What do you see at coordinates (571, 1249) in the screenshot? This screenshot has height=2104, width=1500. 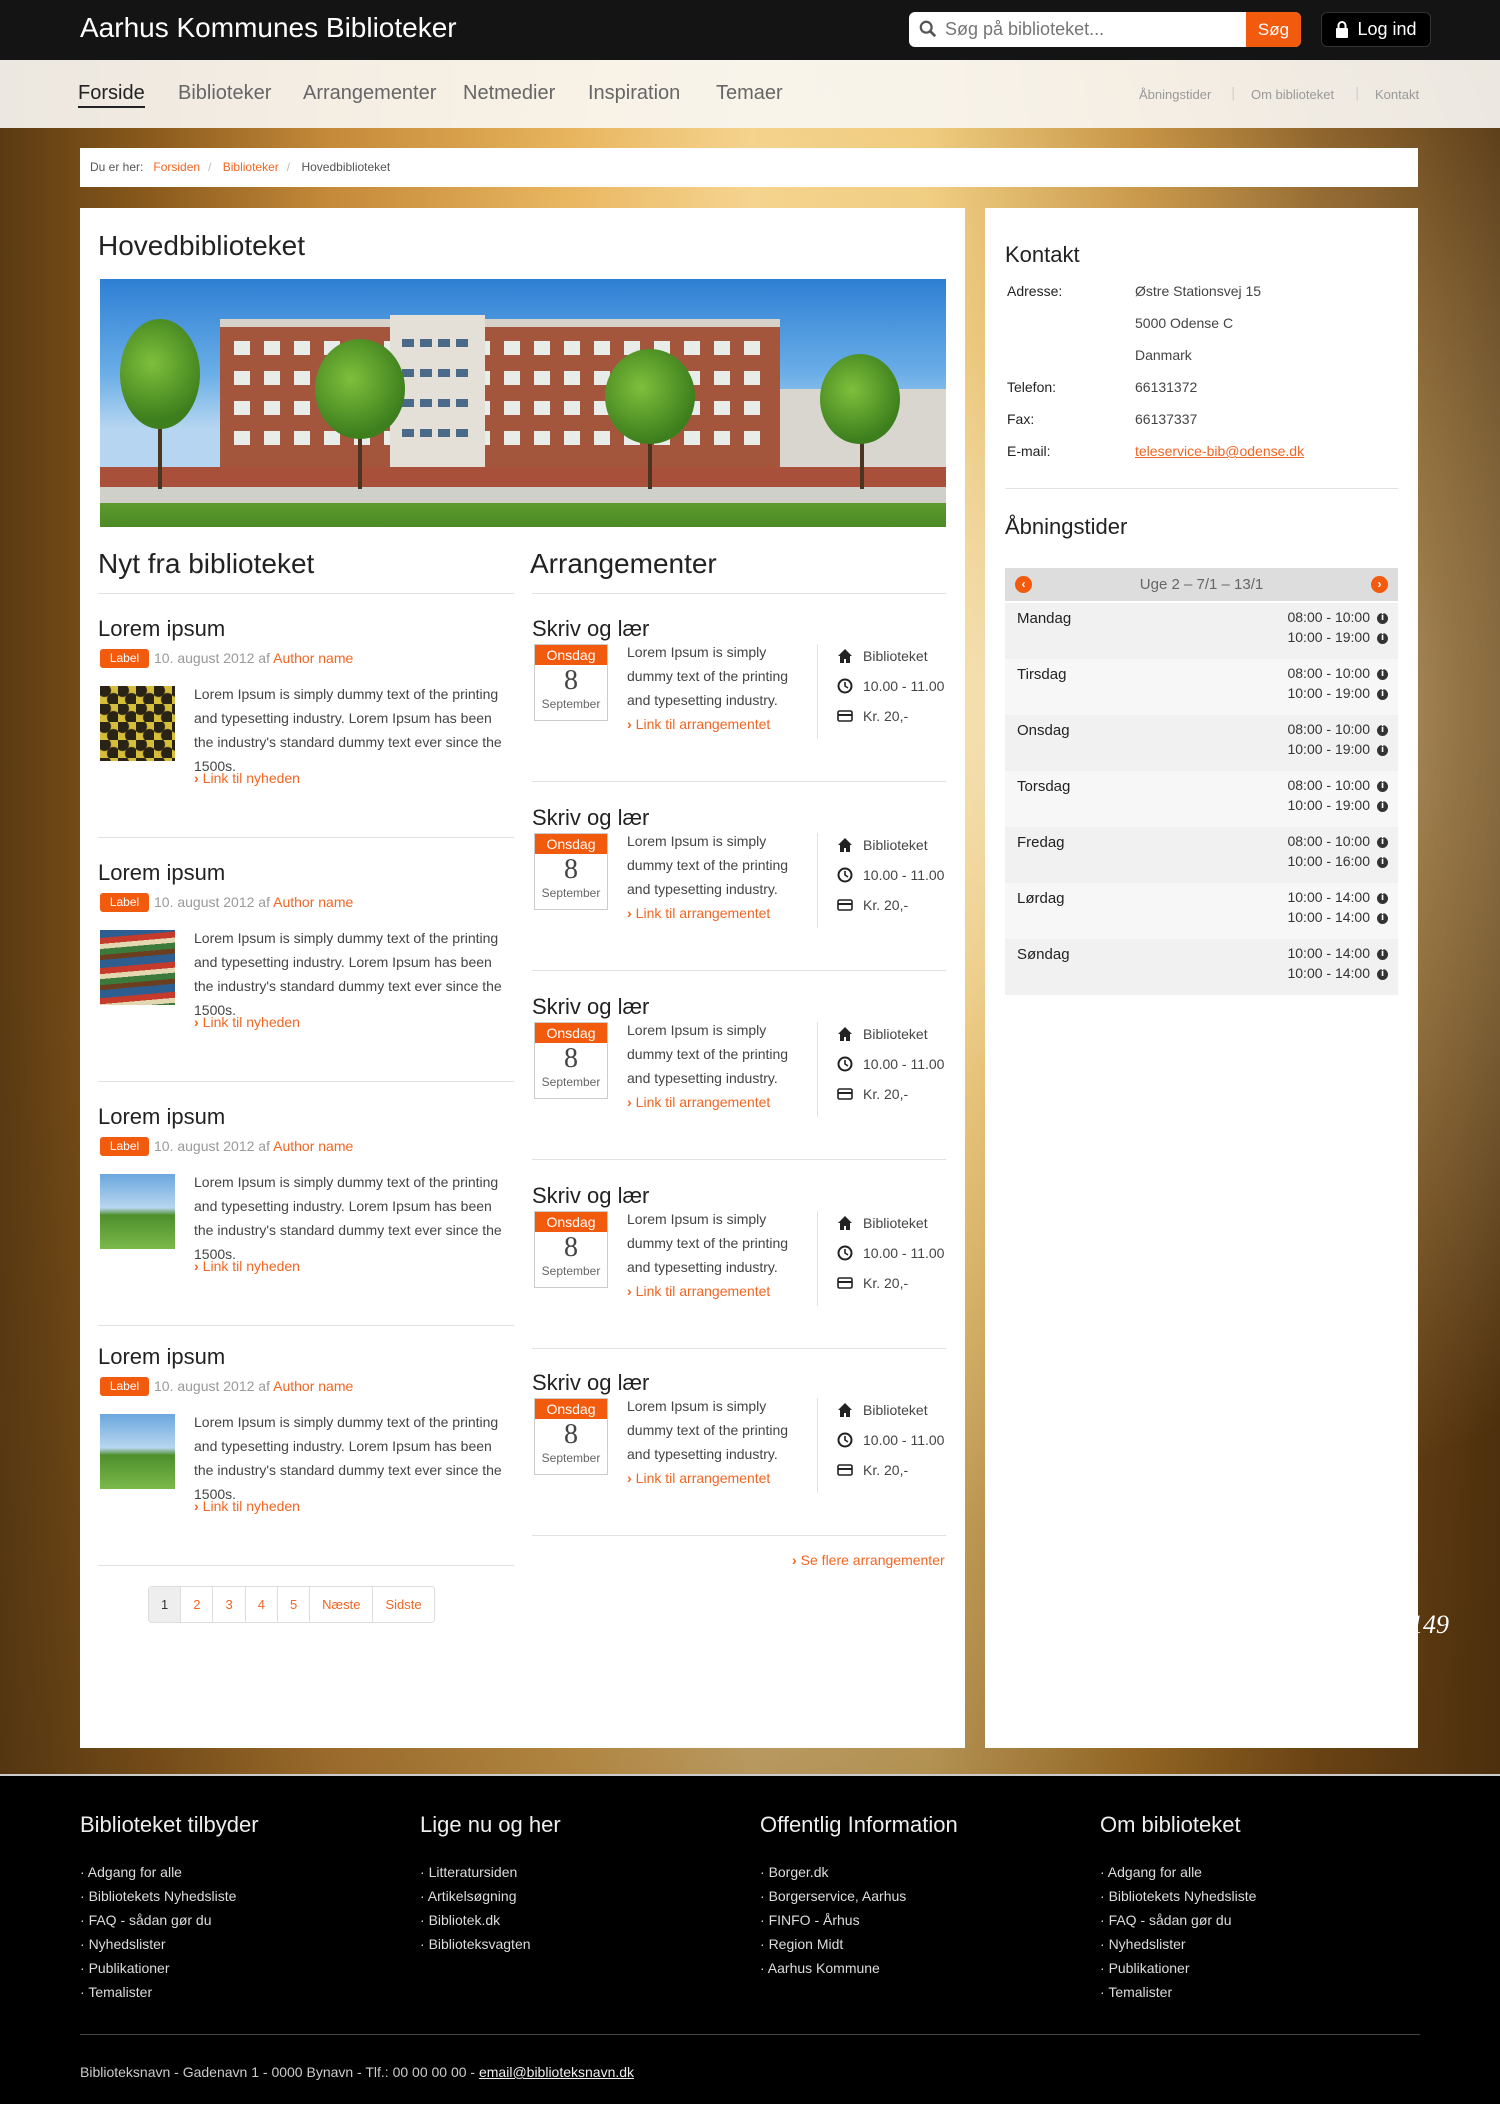 I see `event-date-badge: Onsdag 8 September` at bounding box center [571, 1249].